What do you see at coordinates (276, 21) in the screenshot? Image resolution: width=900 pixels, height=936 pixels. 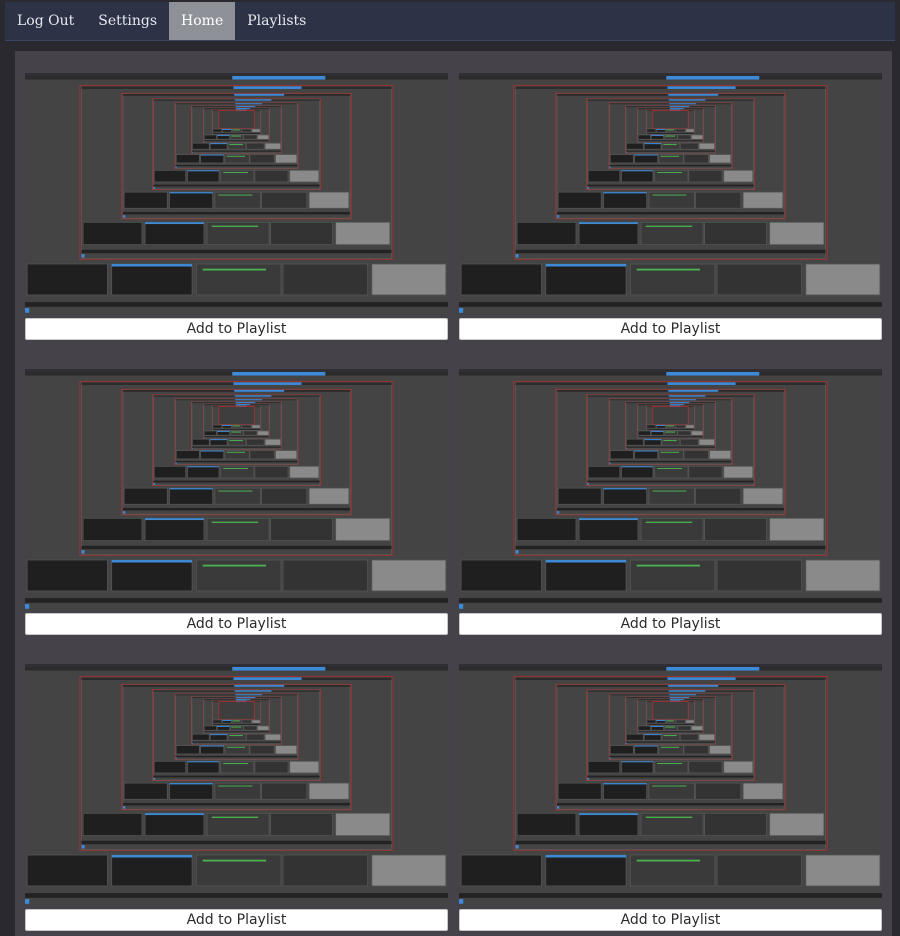 I see `nav-playlists: Playlists` at bounding box center [276, 21].